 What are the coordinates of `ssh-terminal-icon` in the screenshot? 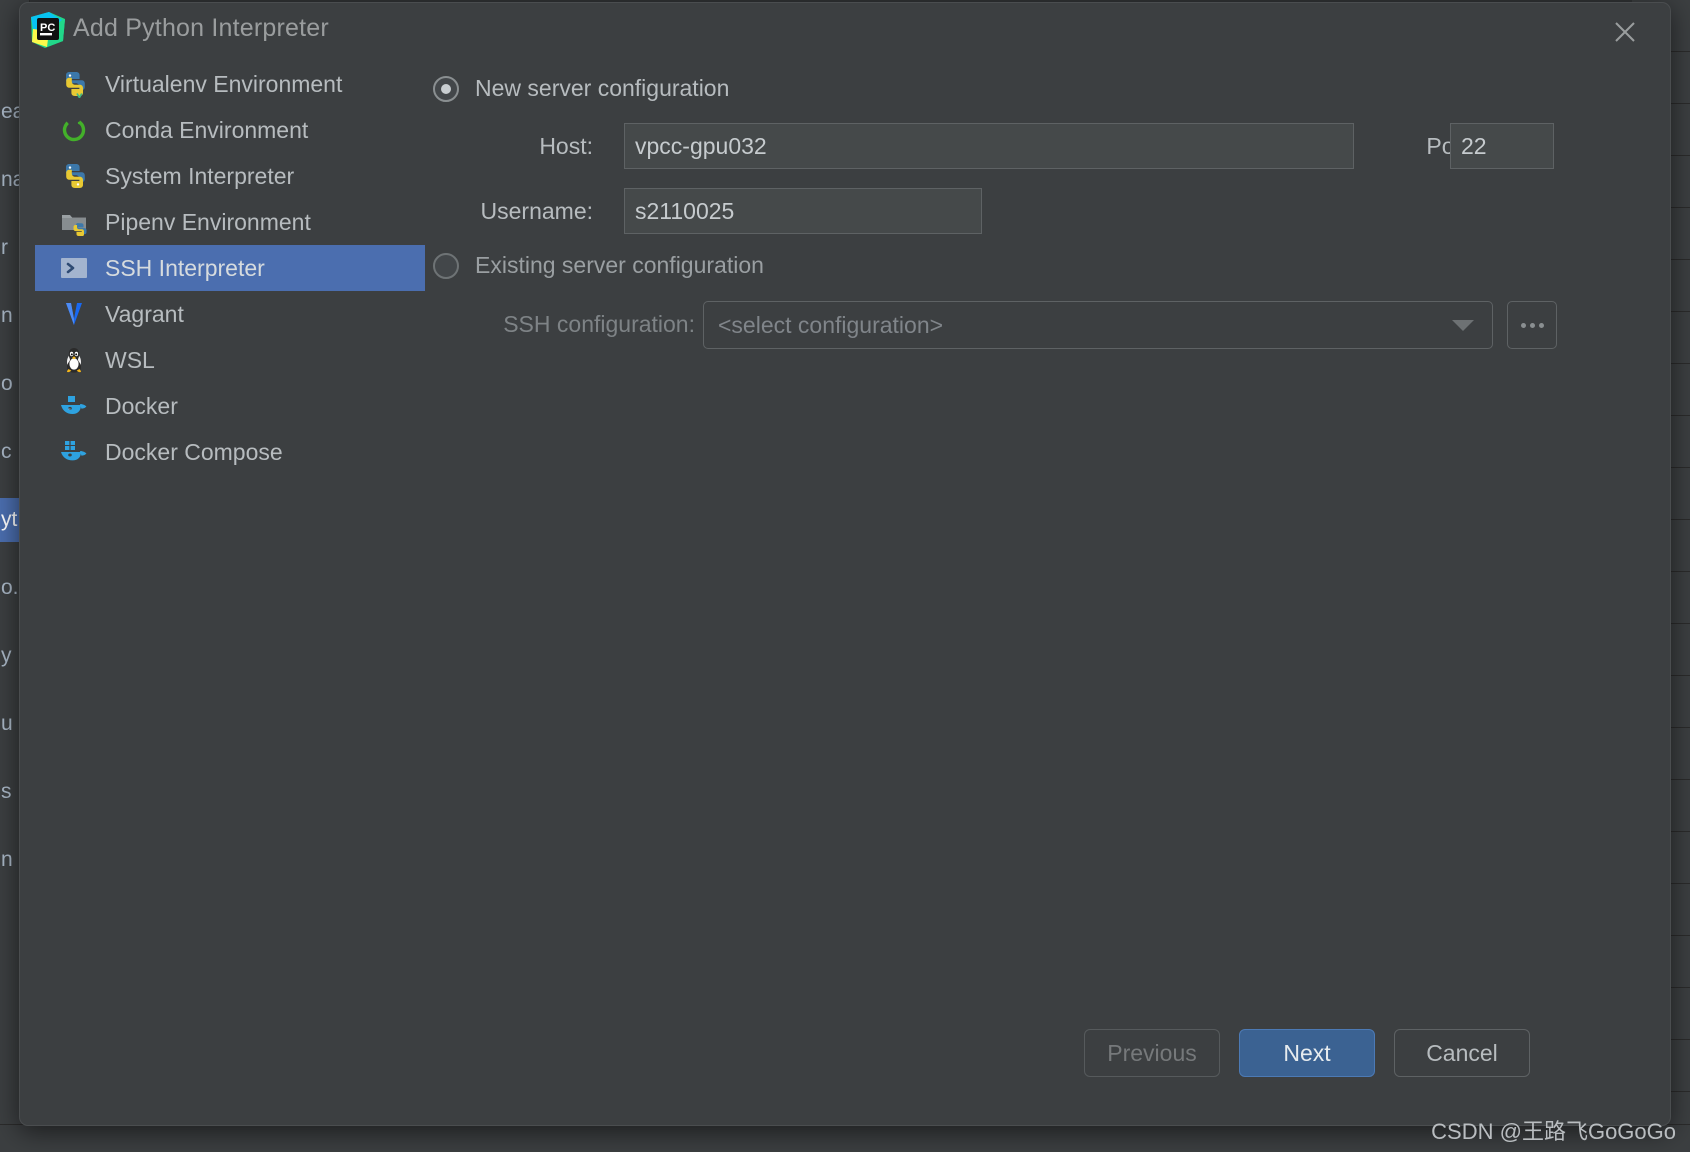 It's located at (74, 268).